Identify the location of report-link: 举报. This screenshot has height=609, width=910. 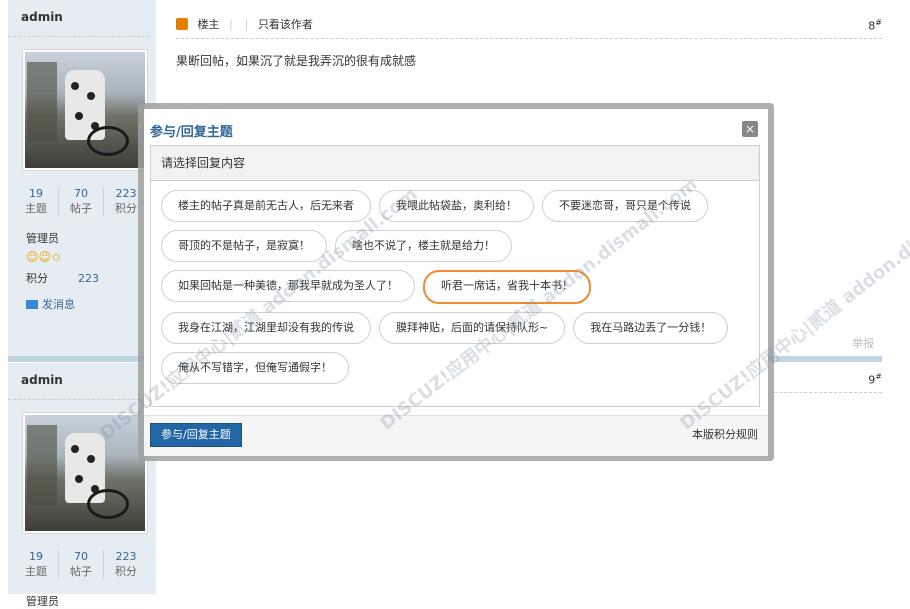
(863, 343).